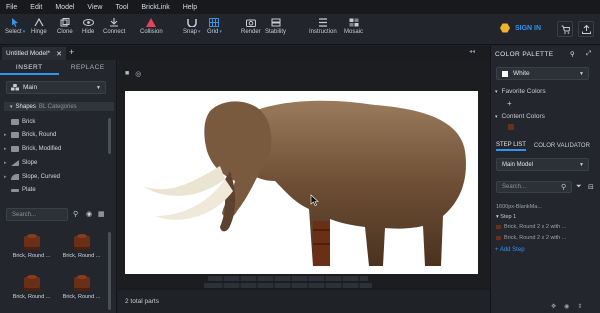 Image resolution: width=600 pixels, height=313 pixels. Describe the element at coordinates (89, 214) in the screenshot. I see `camera-icon: ◉` at that location.